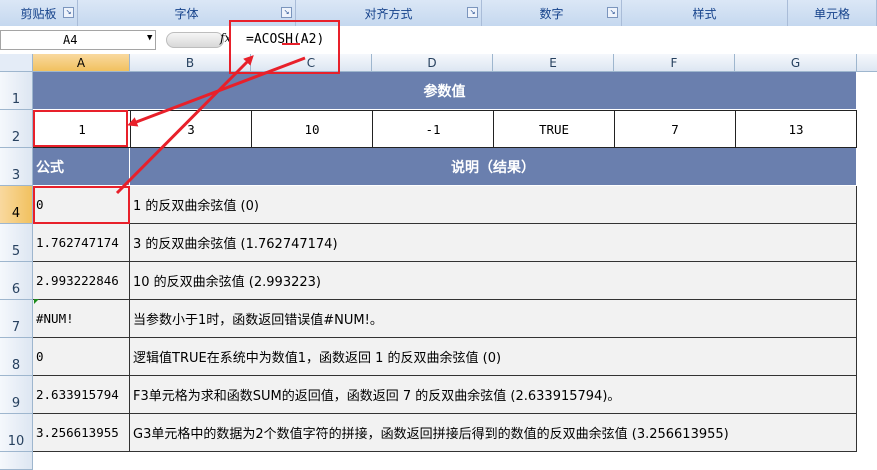 The image size is (877, 470). Describe the element at coordinates (16, 243) in the screenshot. I see `row-header-5: 5` at that location.